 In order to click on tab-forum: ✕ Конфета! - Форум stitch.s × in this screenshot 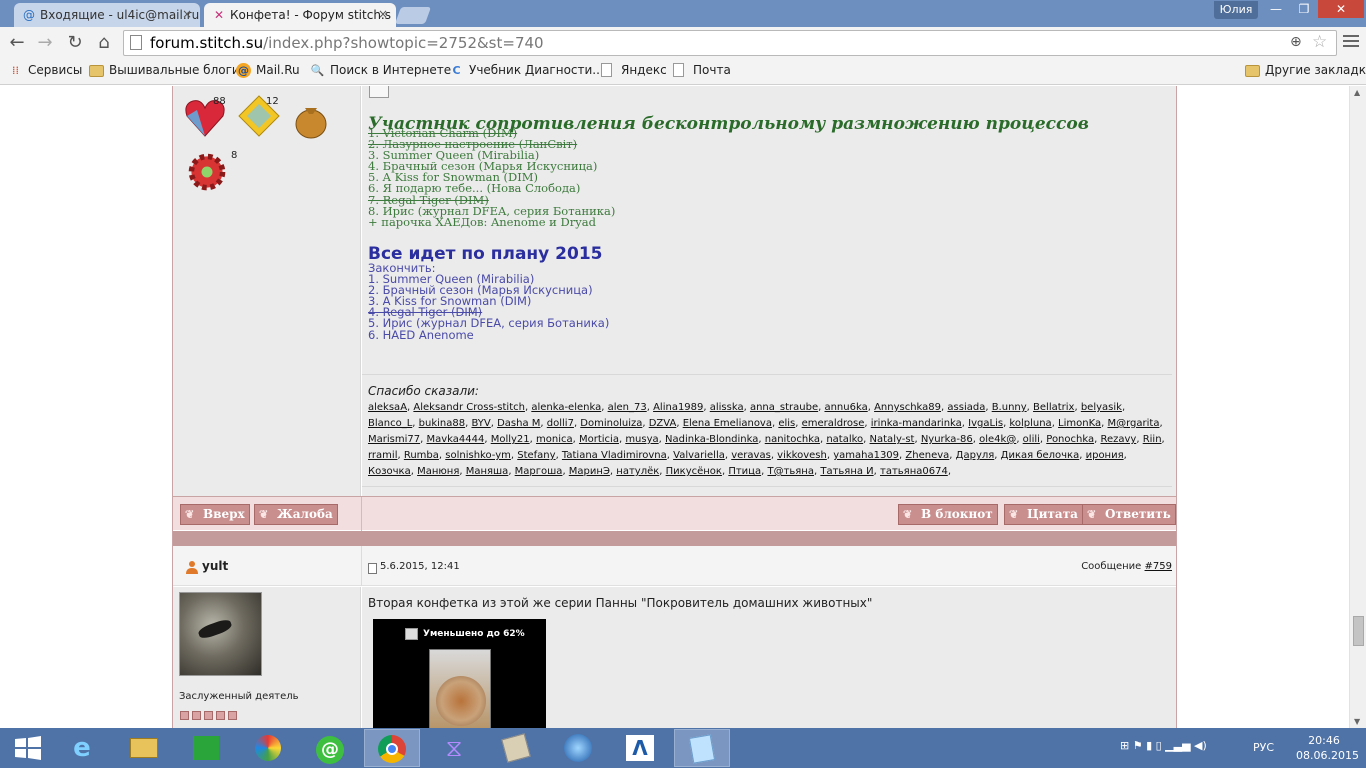, I will do `click(300, 15)`.